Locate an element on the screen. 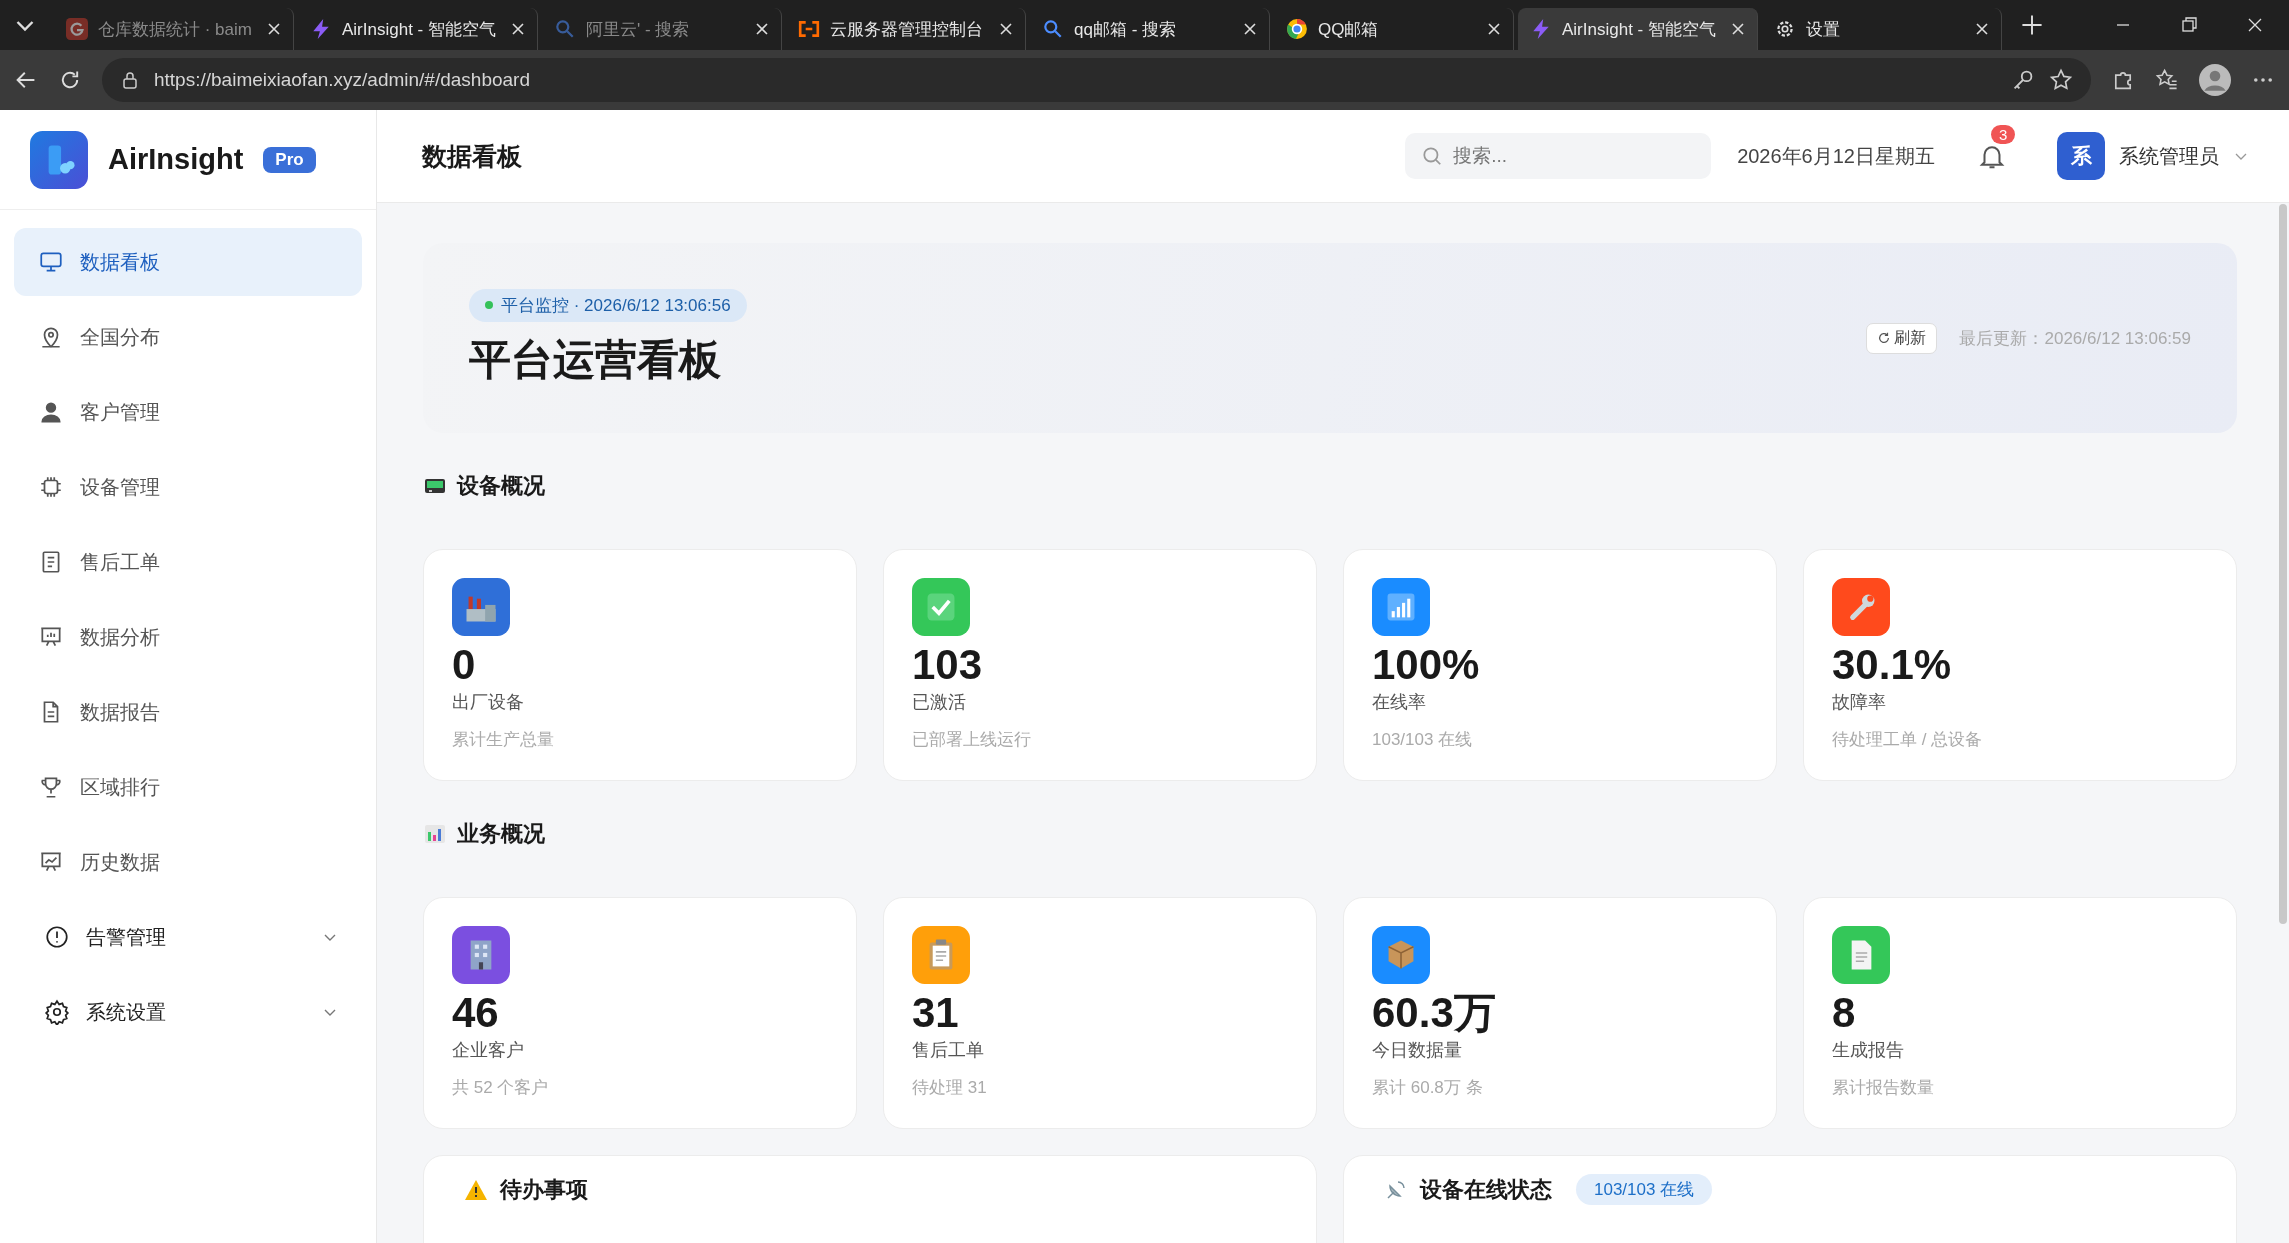  sidebar-item: 数据报告 is located at coordinates (188, 712).